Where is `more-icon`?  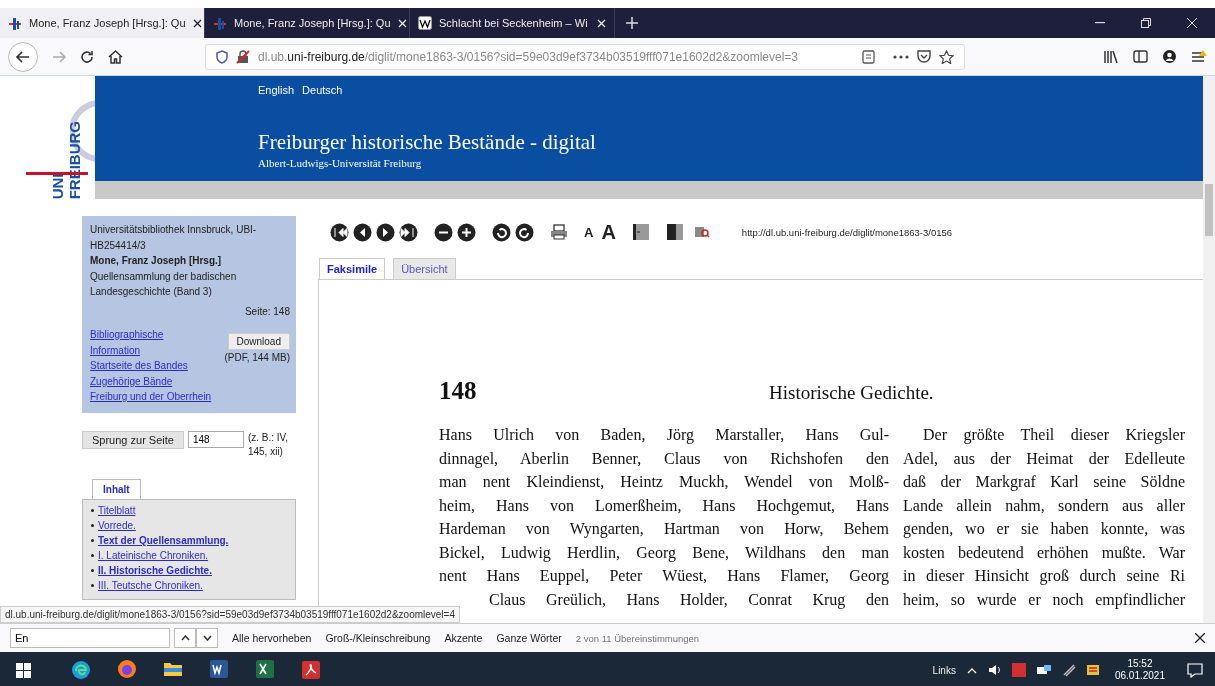 more-icon is located at coordinates (901, 56).